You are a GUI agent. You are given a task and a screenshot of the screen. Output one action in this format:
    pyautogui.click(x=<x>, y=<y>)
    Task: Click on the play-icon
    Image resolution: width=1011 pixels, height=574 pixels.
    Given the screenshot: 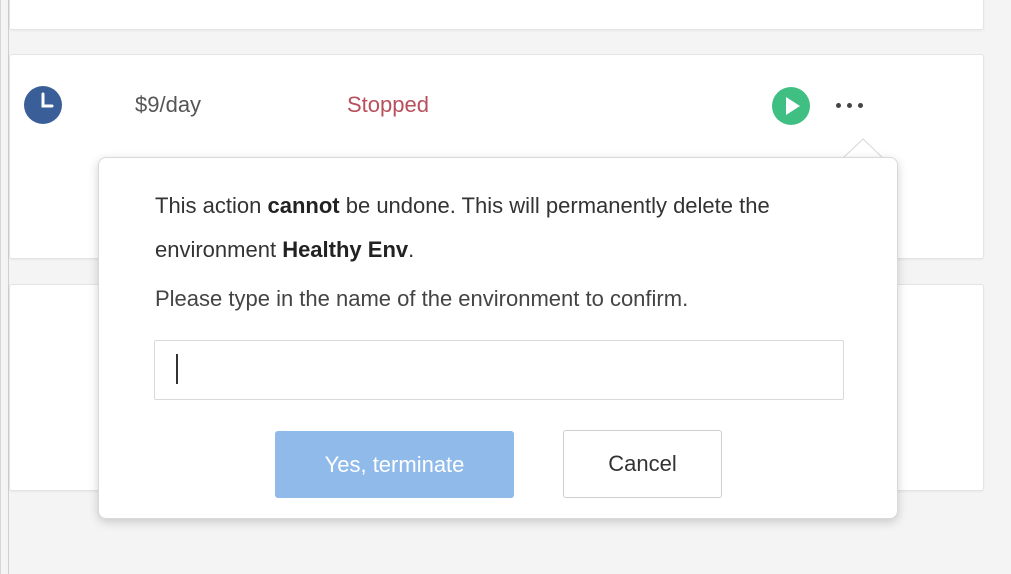 What is the action you would take?
    pyautogui.click(x=791, y=106)
    